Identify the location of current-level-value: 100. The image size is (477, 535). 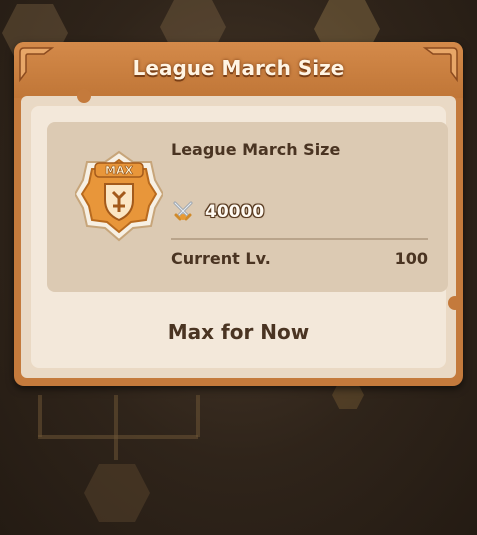
(411, 258).